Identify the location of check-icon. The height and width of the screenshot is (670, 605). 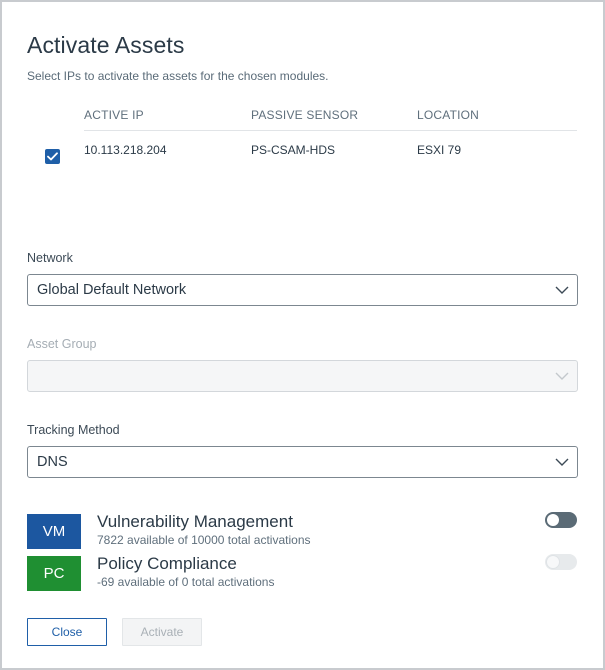
(52, 156).